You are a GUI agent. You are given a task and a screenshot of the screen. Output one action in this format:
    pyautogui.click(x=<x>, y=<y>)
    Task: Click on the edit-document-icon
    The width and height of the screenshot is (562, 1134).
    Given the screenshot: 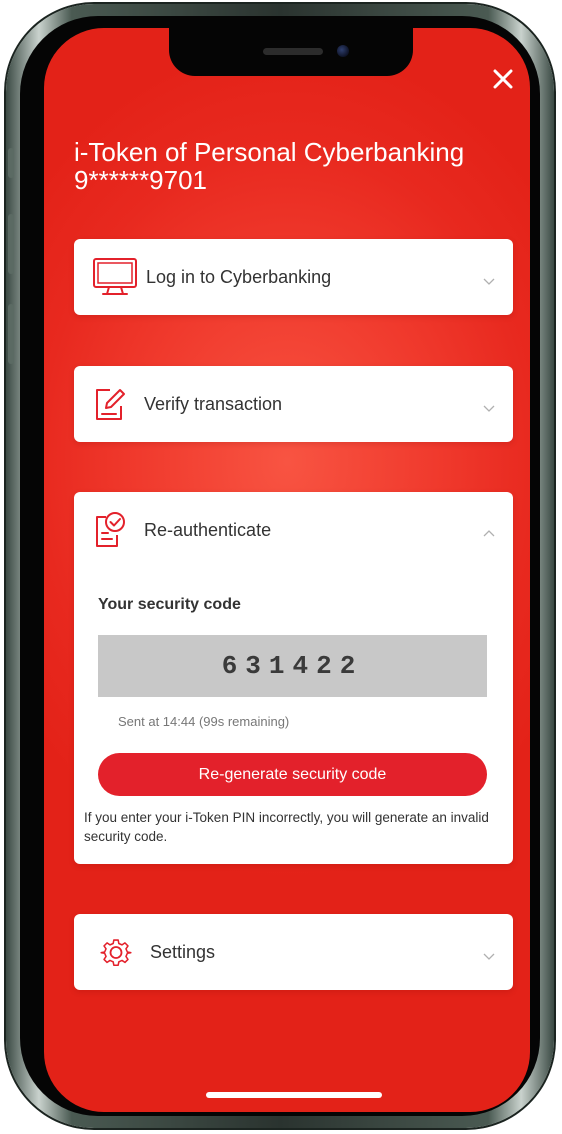 What is the action you would take?
    pyautogui.click(x=110, y=404)
    